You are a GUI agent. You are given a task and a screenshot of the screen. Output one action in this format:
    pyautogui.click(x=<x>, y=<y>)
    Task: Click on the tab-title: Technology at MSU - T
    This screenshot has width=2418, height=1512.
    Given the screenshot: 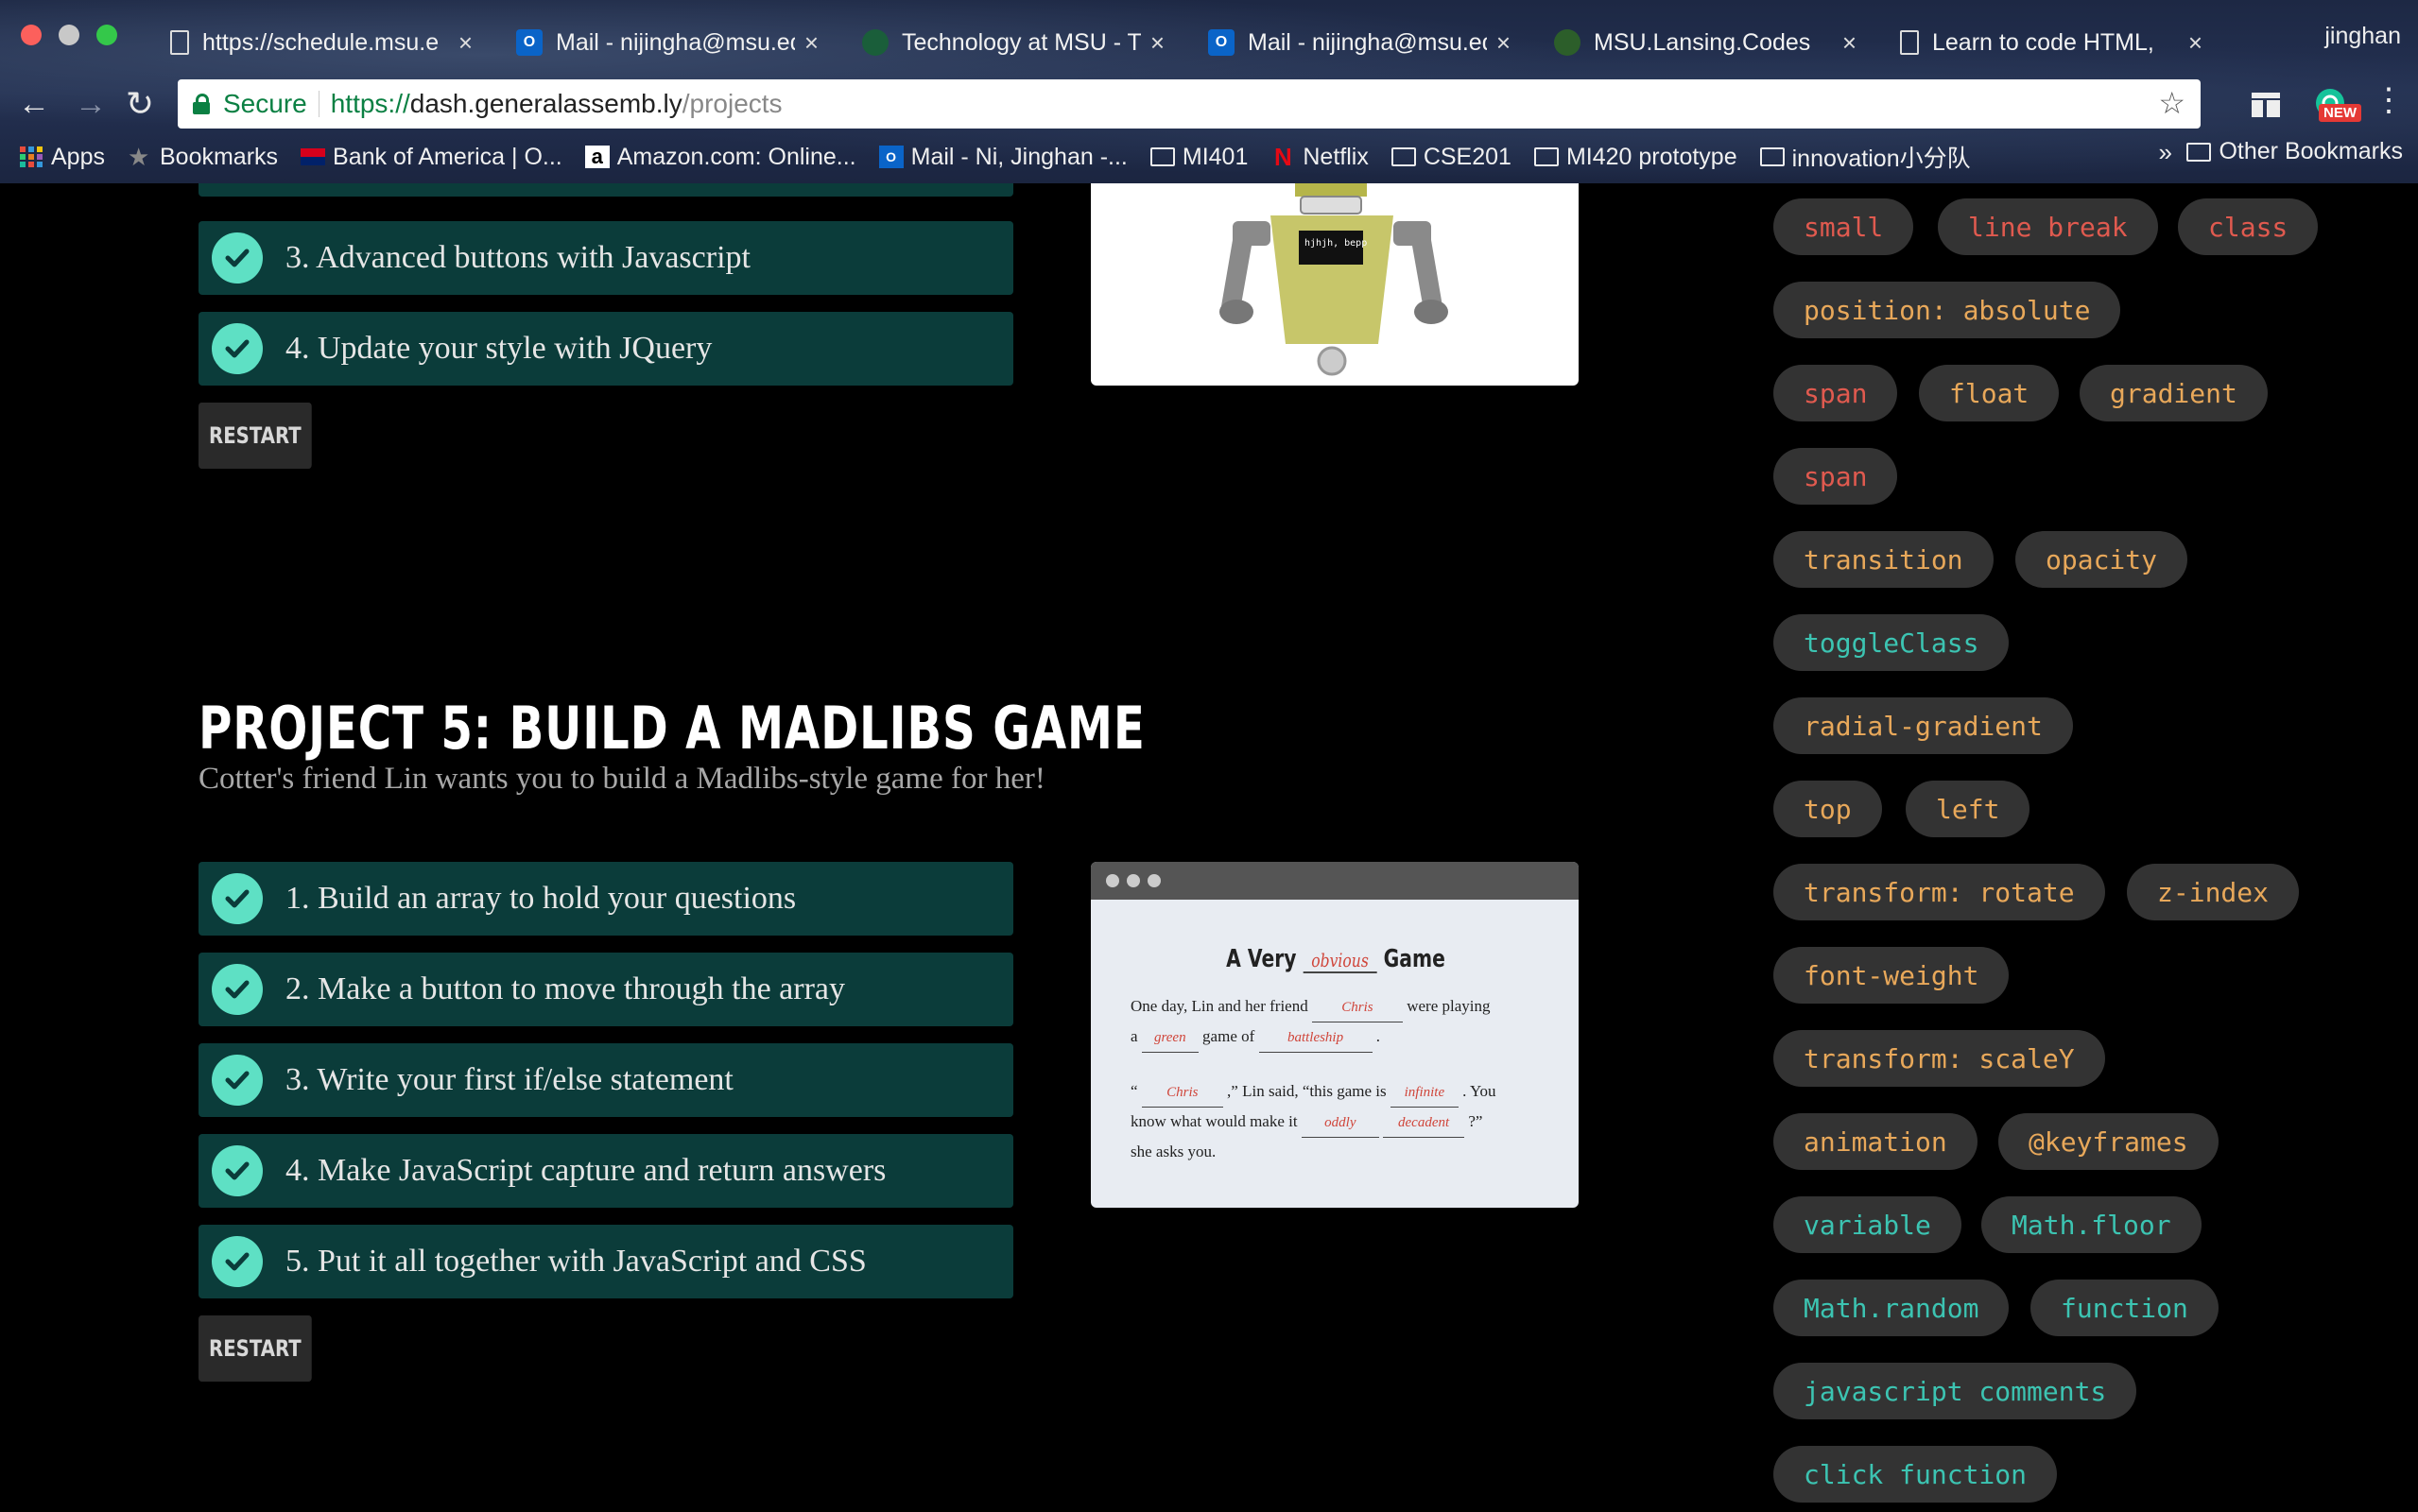 What is the action you would take?
    pyautogui.click(x=1022, y=42)
    